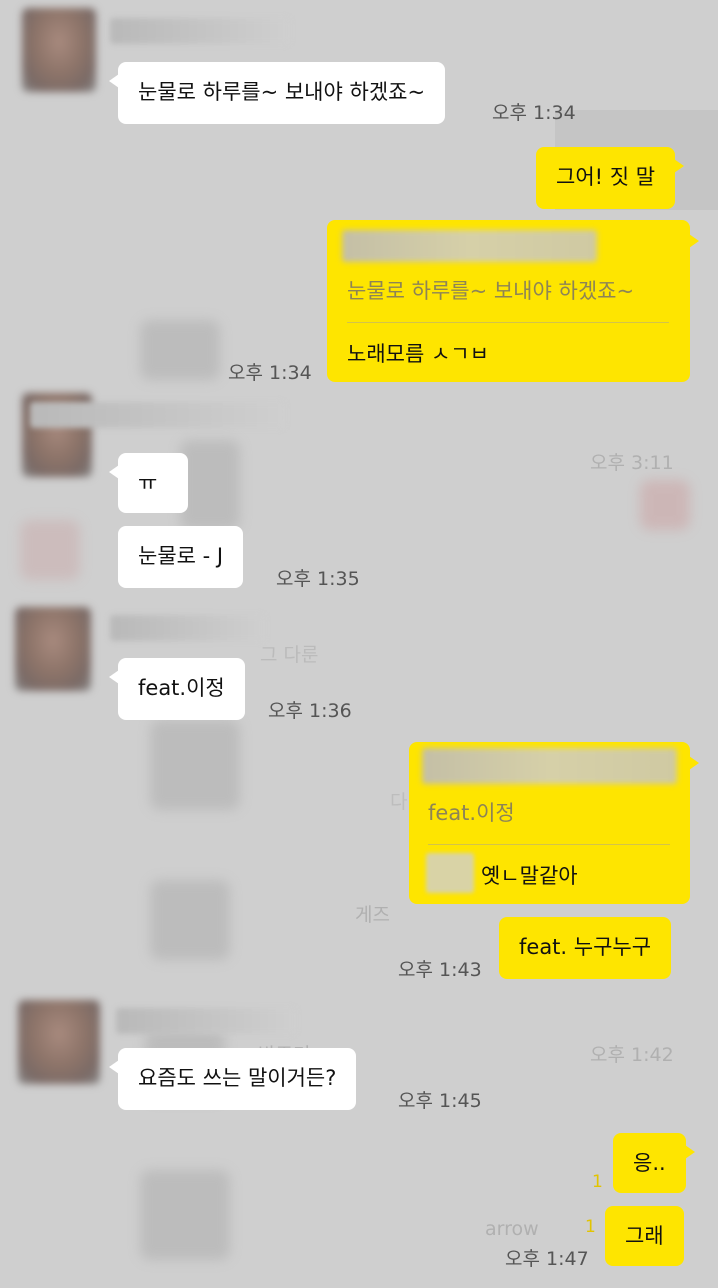  What do you see at coordinates (644, 1236) in the screenshot?
I see `my-message-bubble: 그래` at bounding box center [644, 1236].